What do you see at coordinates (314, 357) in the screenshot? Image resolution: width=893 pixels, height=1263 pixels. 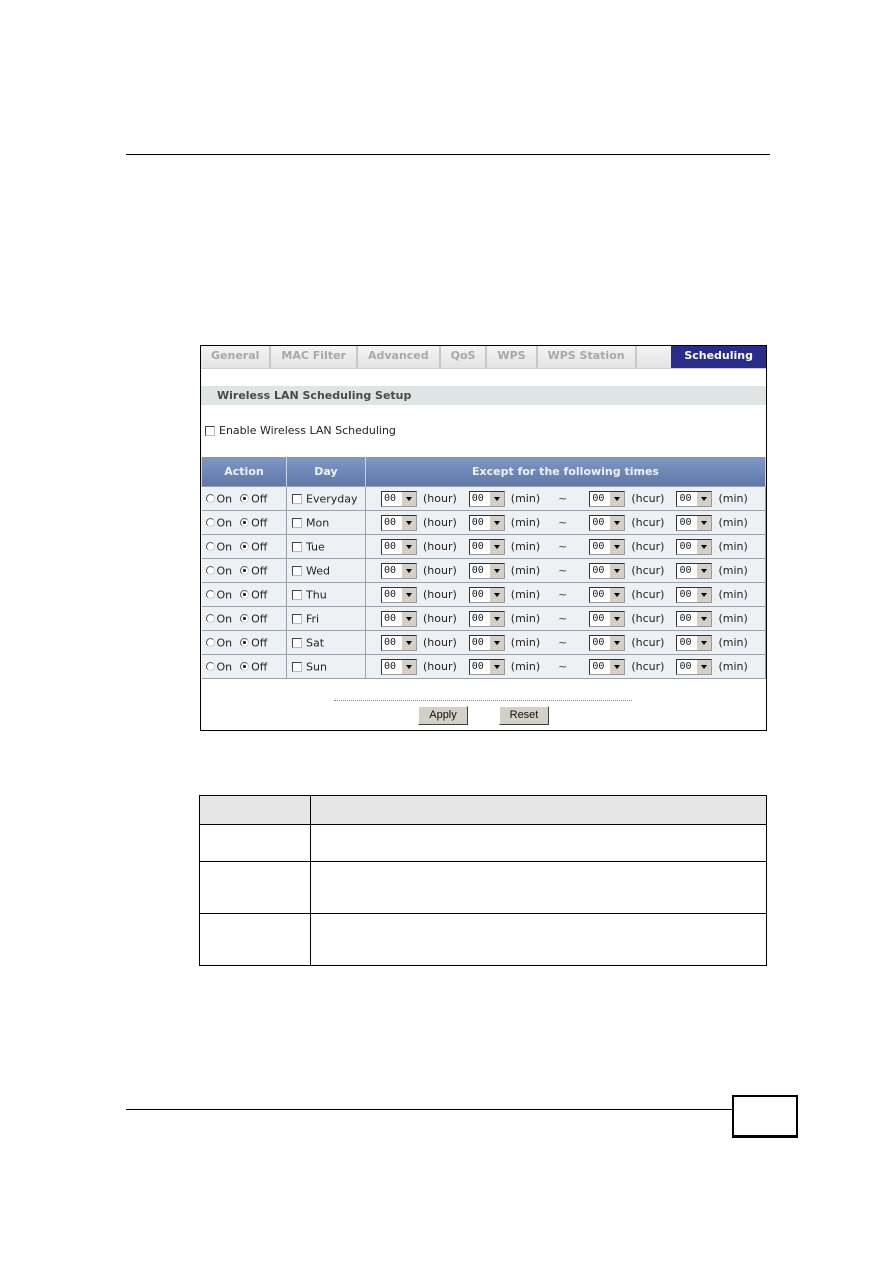 I see `tab-mac-filter: MAC Filter` at bounding box center [314, 357].